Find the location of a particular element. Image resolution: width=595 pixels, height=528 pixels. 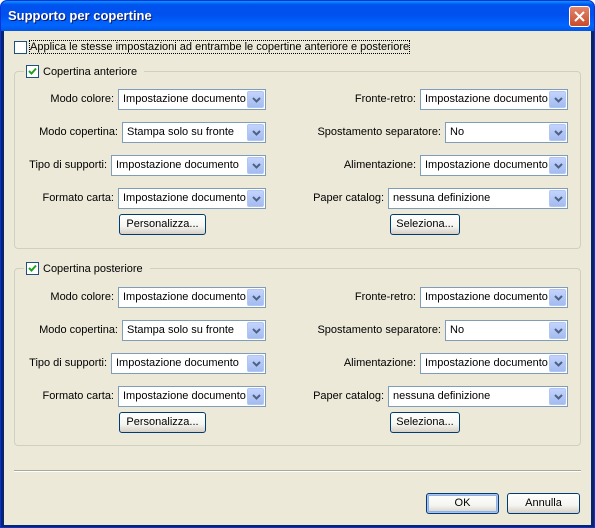

front-cover-checkbox is located at coordinates (32, 71).